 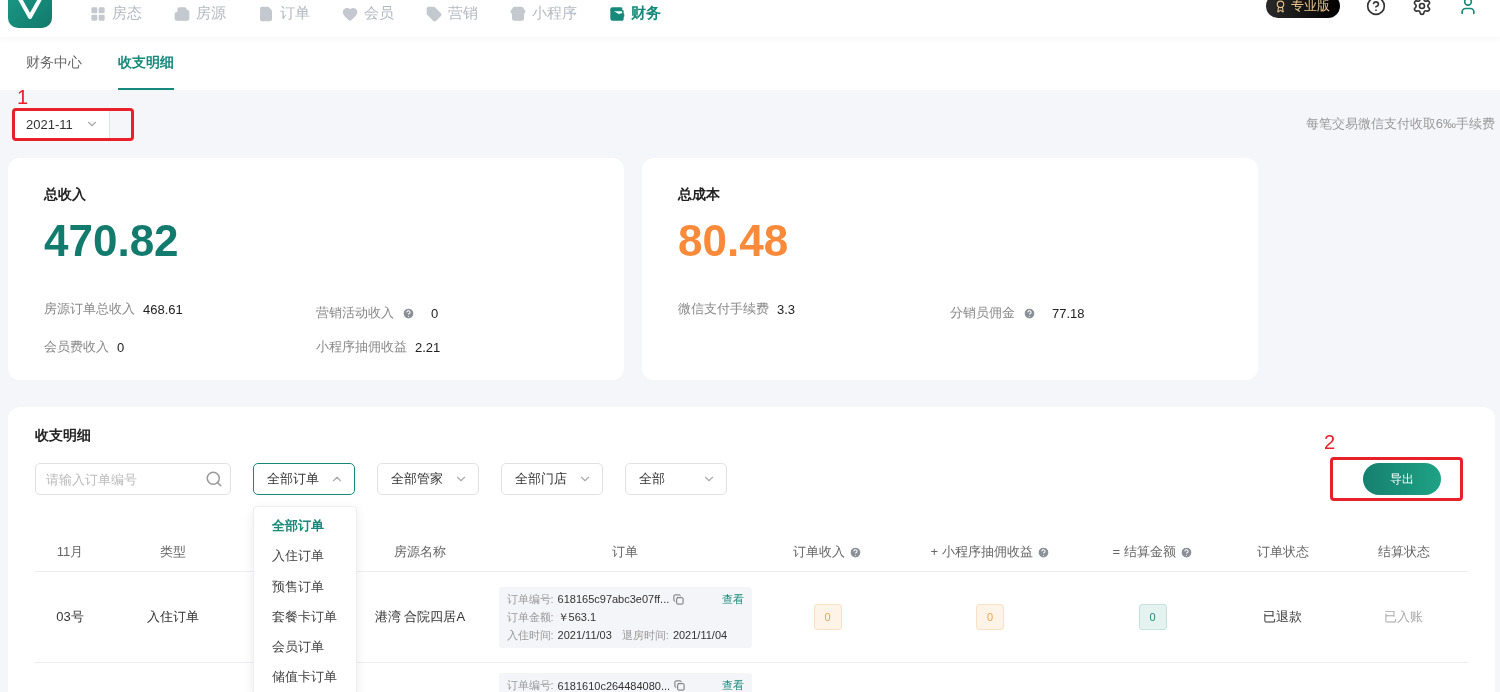 I want to click on help-icon, so click(x=1376, y=8).